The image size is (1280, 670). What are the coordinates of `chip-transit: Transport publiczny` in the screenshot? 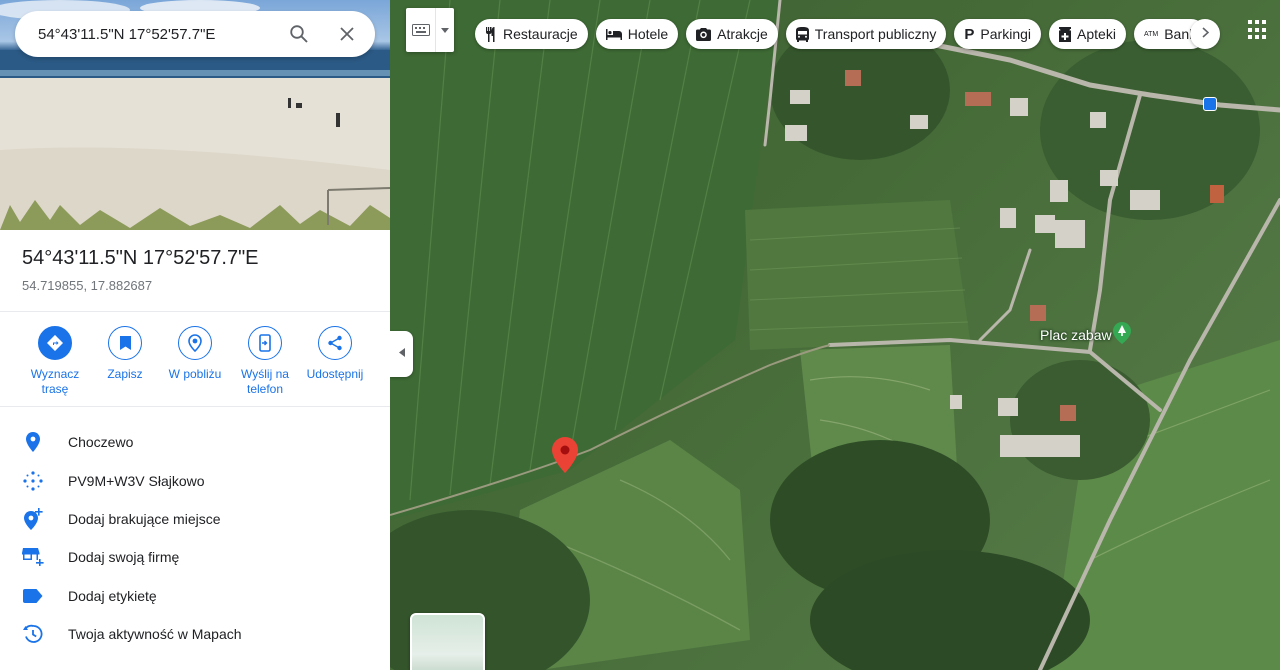 It's located at (866, 34).